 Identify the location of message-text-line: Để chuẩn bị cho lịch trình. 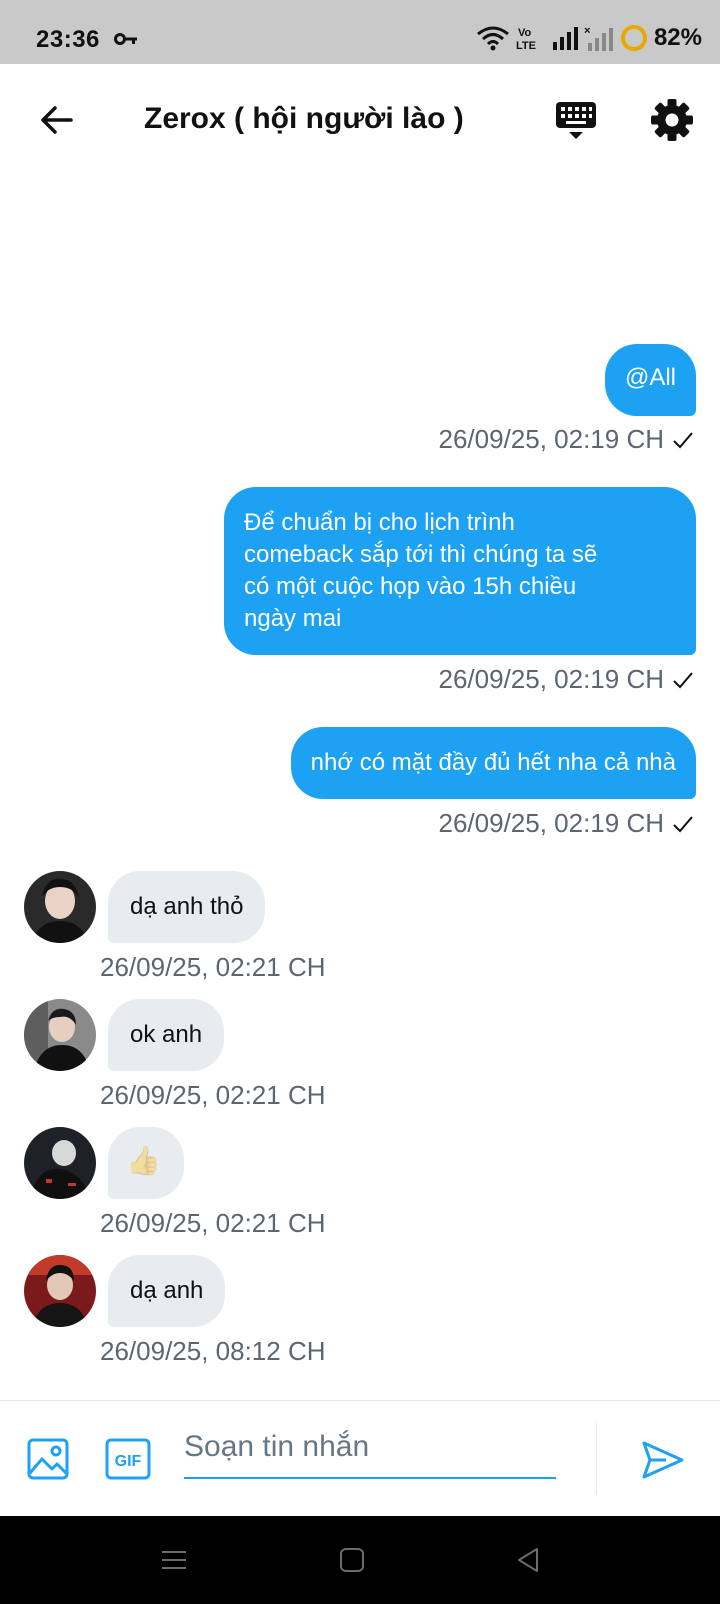
(379, 522).